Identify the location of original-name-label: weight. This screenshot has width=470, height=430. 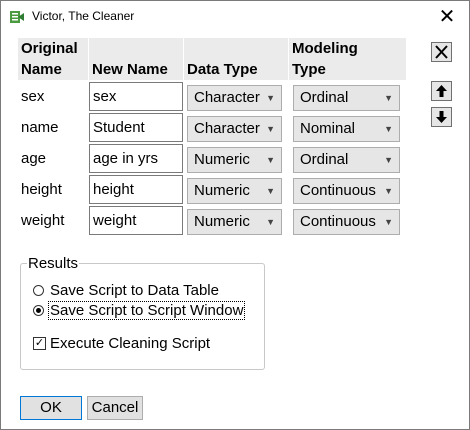
(43, 220).